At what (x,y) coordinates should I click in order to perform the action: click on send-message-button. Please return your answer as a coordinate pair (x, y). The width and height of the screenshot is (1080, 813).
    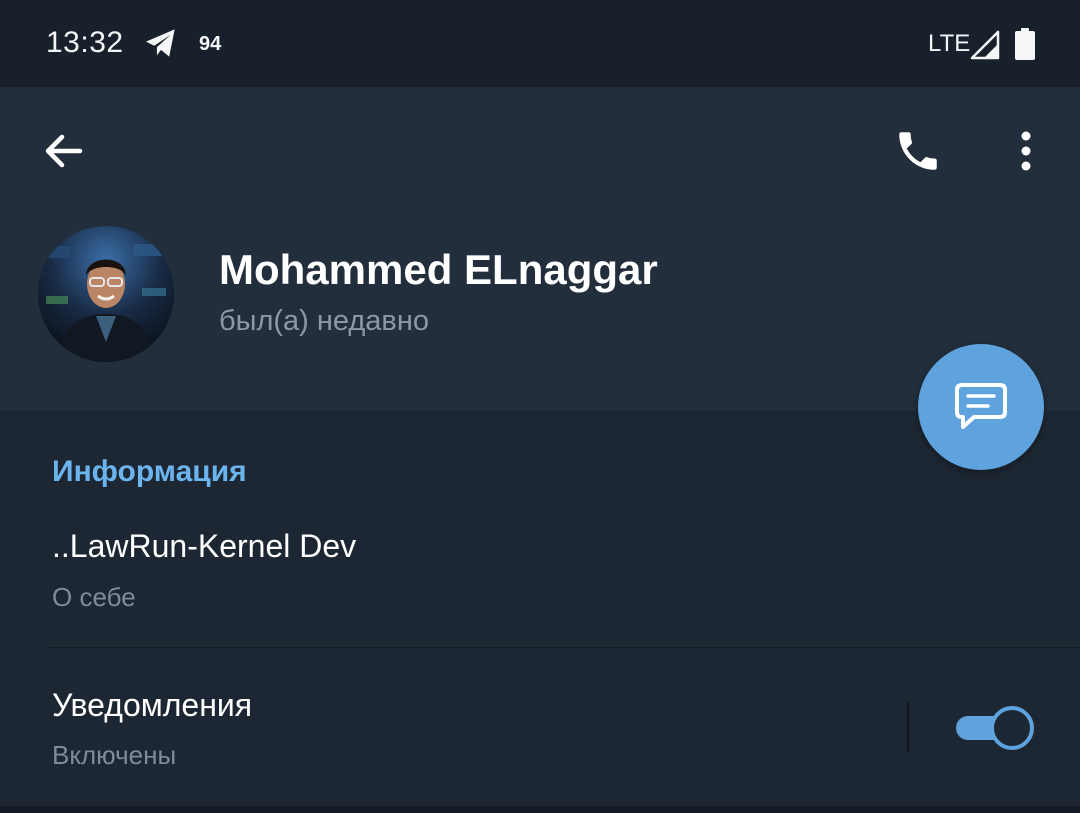
    Looking at the image, I should click on (981, 407).